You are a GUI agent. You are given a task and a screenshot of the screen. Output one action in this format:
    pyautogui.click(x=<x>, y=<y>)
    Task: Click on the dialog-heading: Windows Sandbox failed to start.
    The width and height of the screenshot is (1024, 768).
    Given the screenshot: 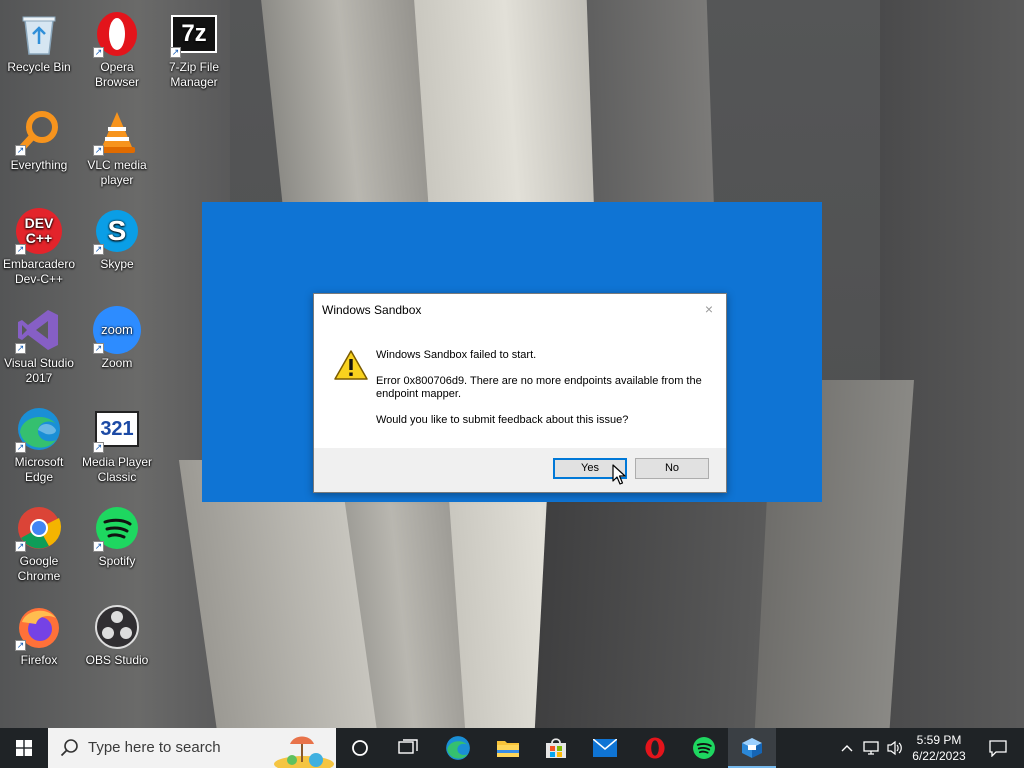 What is the action you would take?
    pyautogui.click(x=456, y=355)
    